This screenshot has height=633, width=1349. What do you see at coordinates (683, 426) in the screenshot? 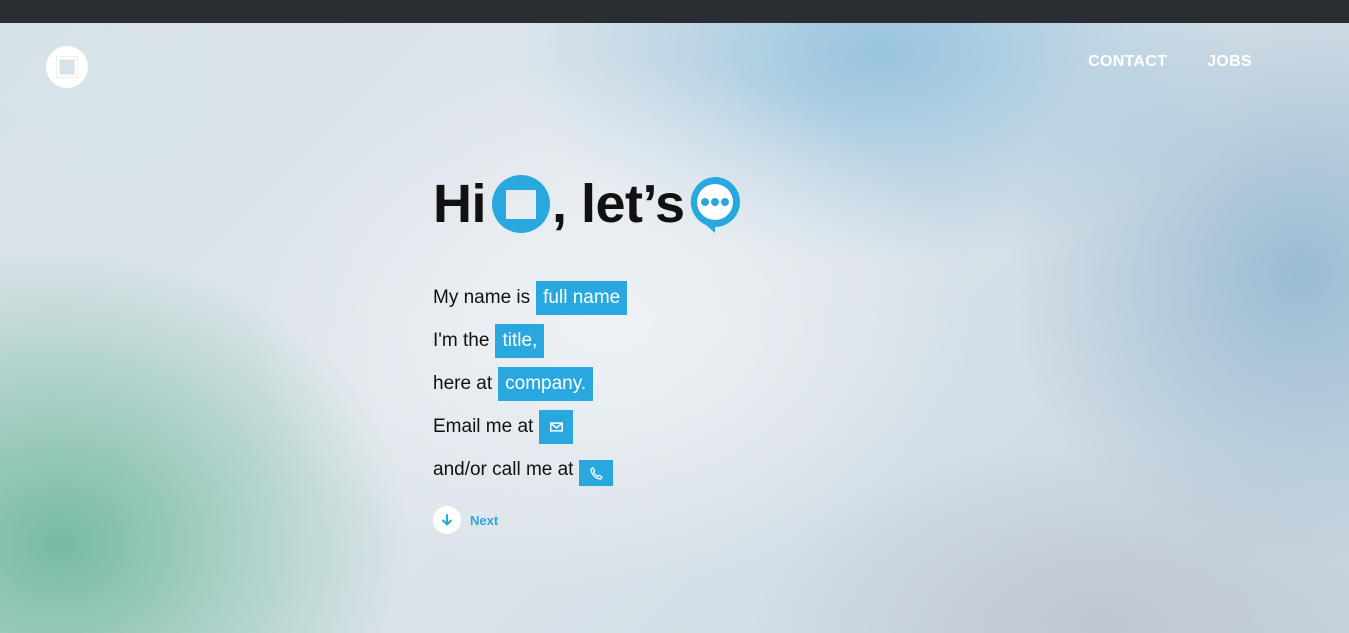
I see `email-line: Email me at` at bounding box center [683, 426].